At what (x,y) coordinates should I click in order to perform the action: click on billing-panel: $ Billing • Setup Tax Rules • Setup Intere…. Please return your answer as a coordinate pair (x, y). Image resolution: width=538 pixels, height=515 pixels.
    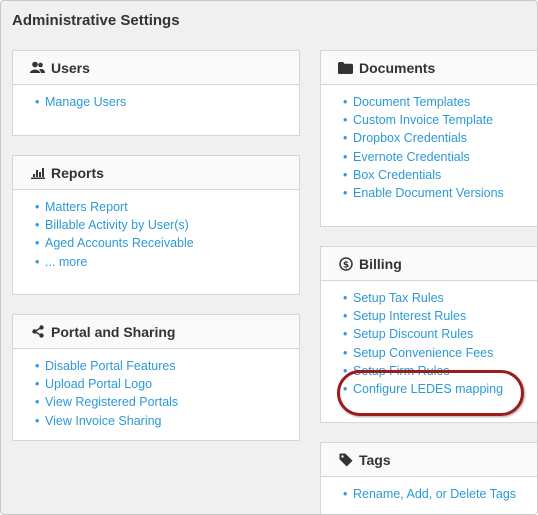
    Looking at the image, I should click on (428, 334).